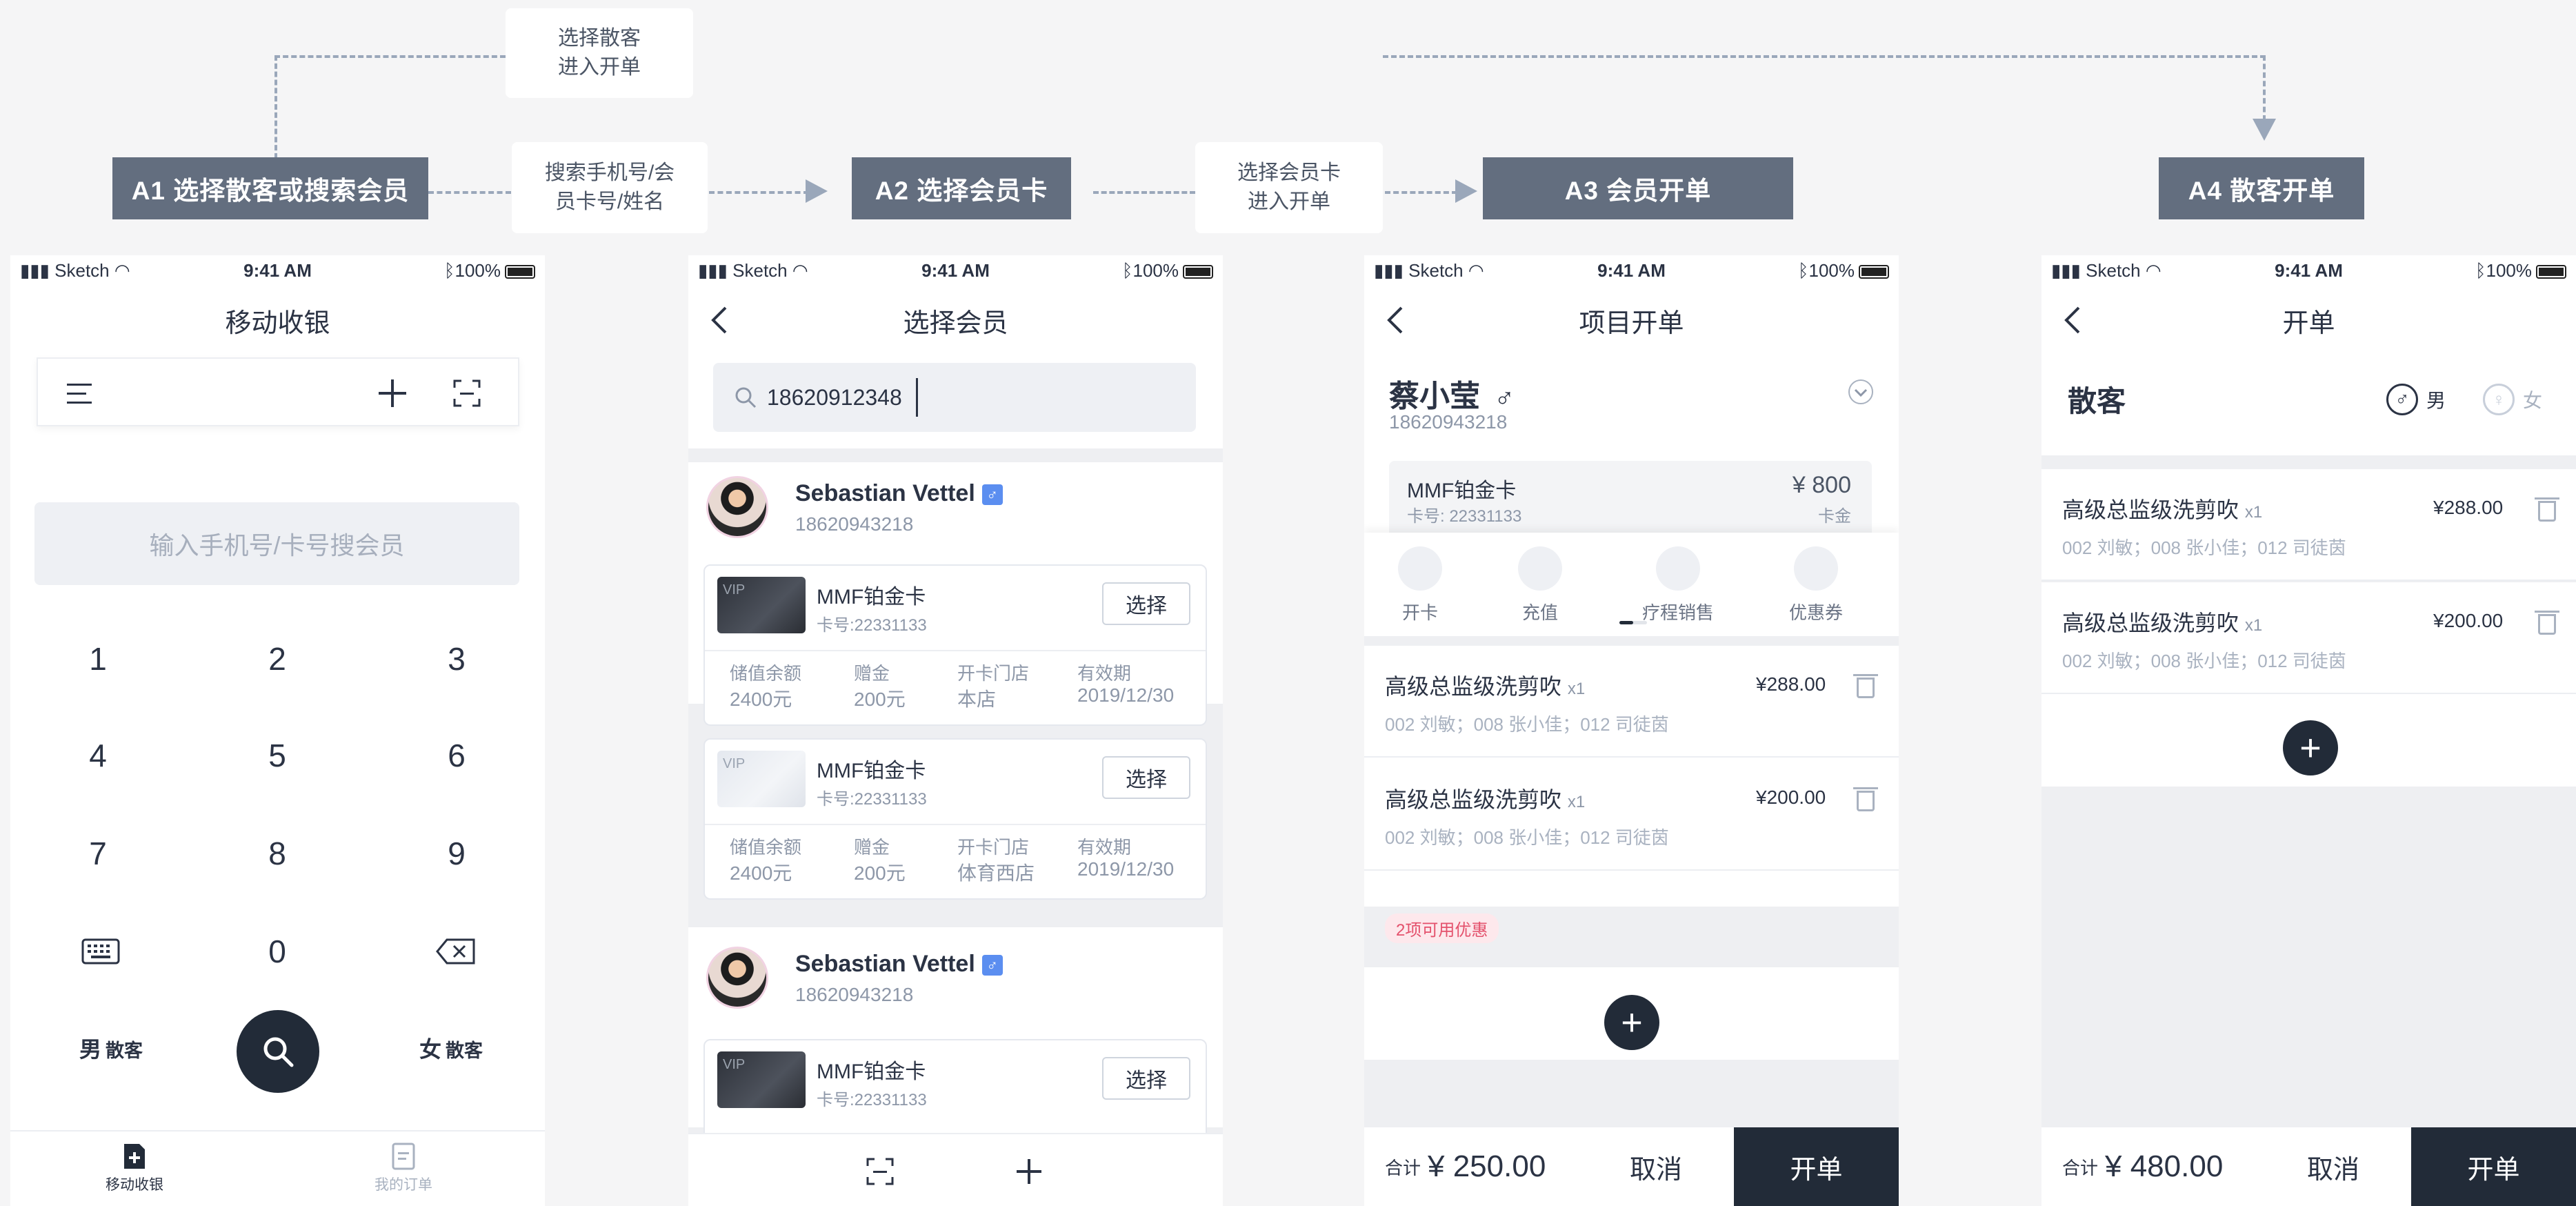 The height and width of the screenshot is (1206, 2576). Describe the element at coordinates (111, 1048) in the screenshot. I see `male-walkin-button: 男散客` at that location.